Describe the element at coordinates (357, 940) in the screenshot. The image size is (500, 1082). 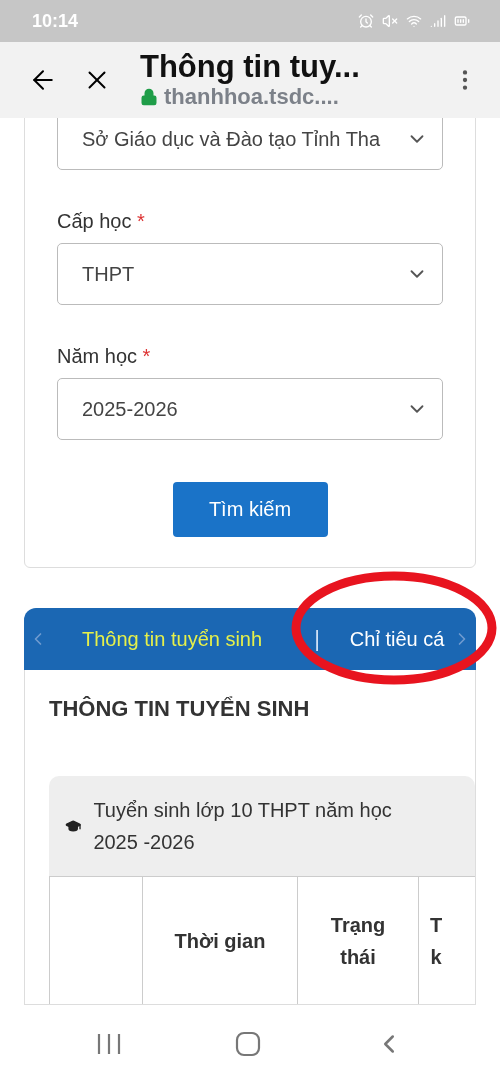
I see `table-header: Trạng thái` at that location.